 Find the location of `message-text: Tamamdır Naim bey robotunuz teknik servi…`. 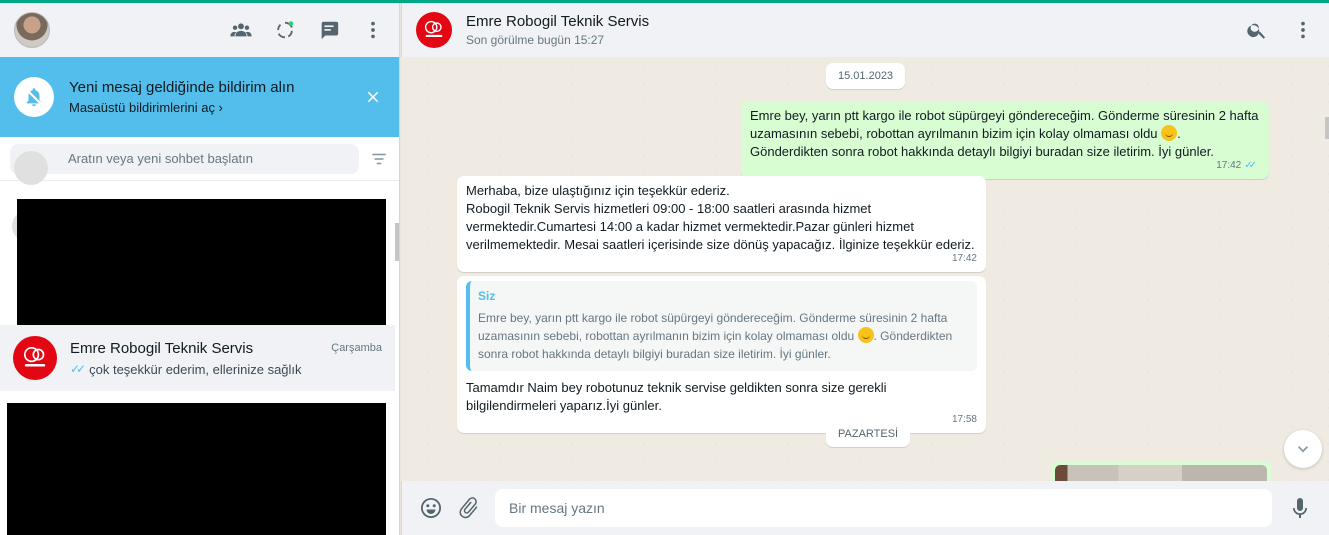

message-text: Tamamdır Naim bey robotunuz teknik servi… is located at coordinates (676, 396).